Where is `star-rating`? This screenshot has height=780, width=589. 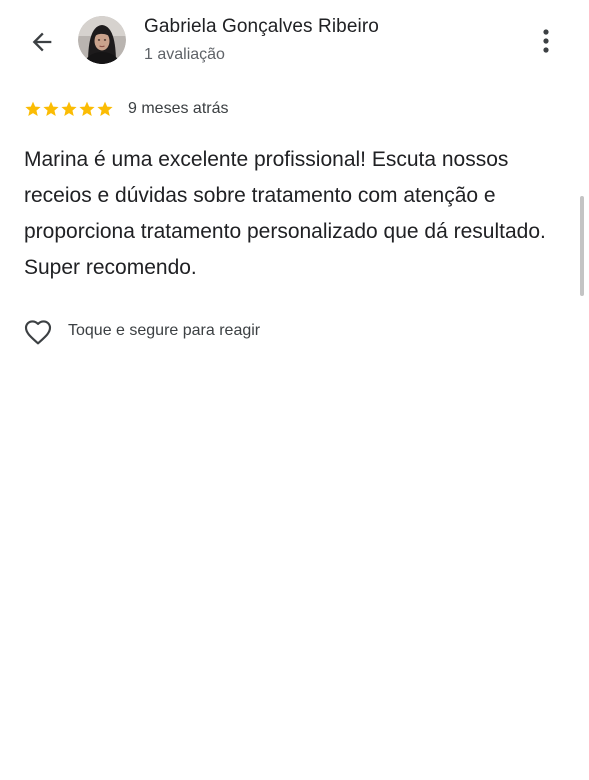
star-rating is located at coordinates (69, 109).